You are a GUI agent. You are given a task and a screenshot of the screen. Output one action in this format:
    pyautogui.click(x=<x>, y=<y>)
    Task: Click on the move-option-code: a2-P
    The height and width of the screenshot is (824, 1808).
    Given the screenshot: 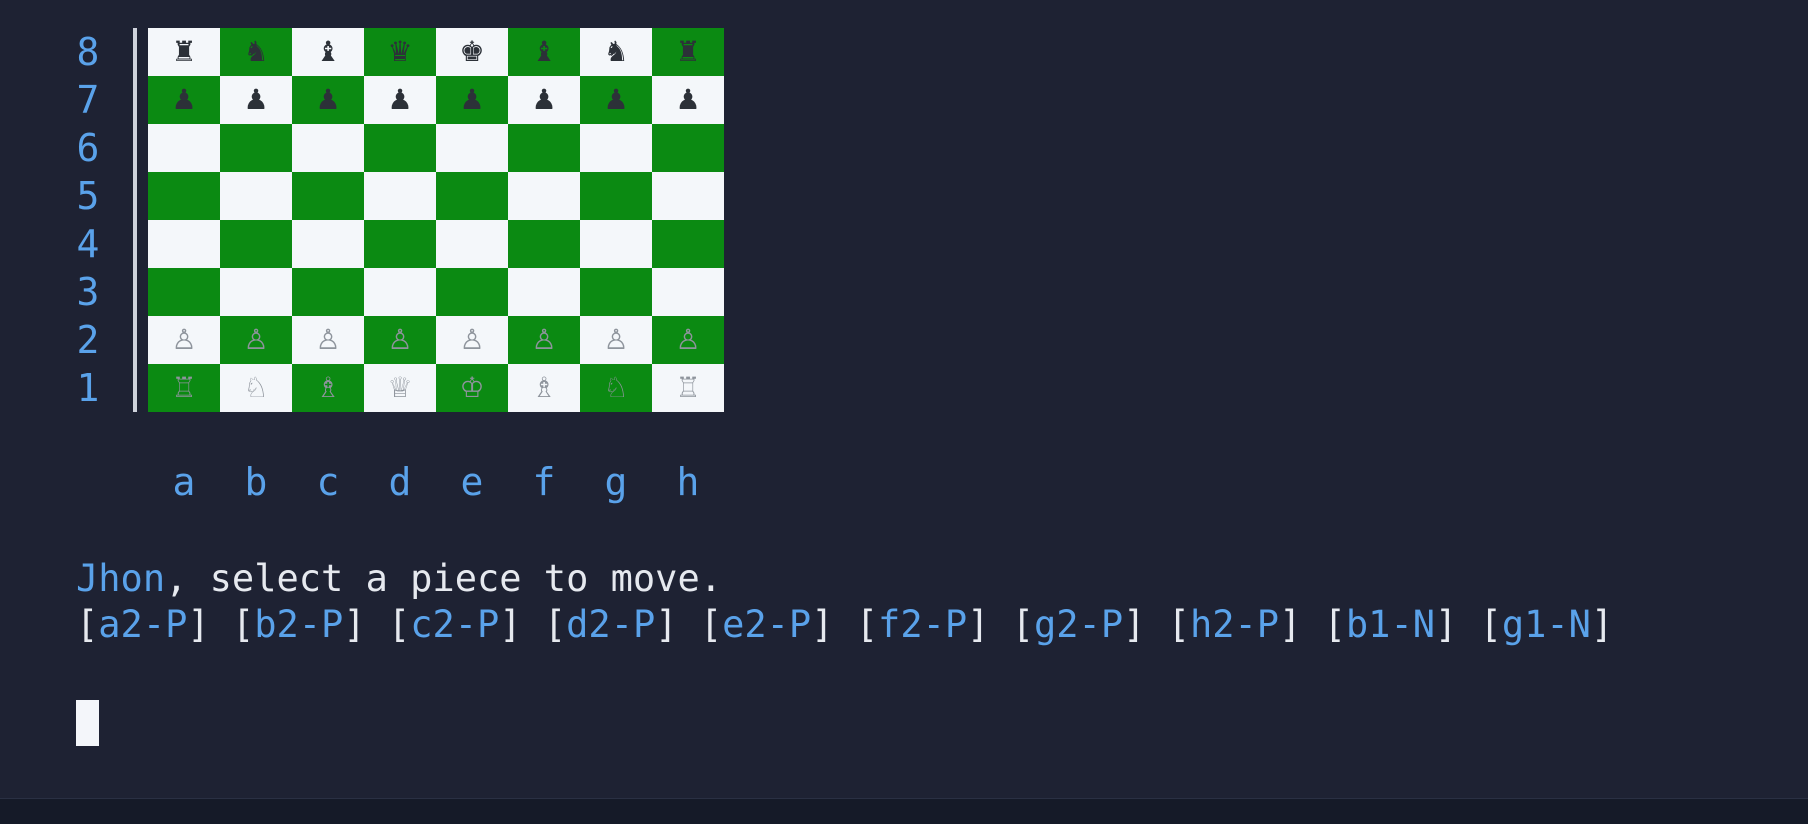 What is the action you would take?
    pyautogui.click(x=143, y=624)
    